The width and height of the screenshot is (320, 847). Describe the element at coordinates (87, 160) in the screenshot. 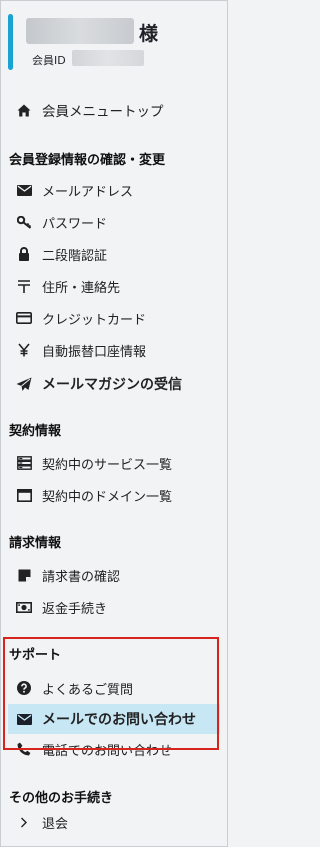

I see `section-title-registration: 会員登録情報の確認・変更` at that location.